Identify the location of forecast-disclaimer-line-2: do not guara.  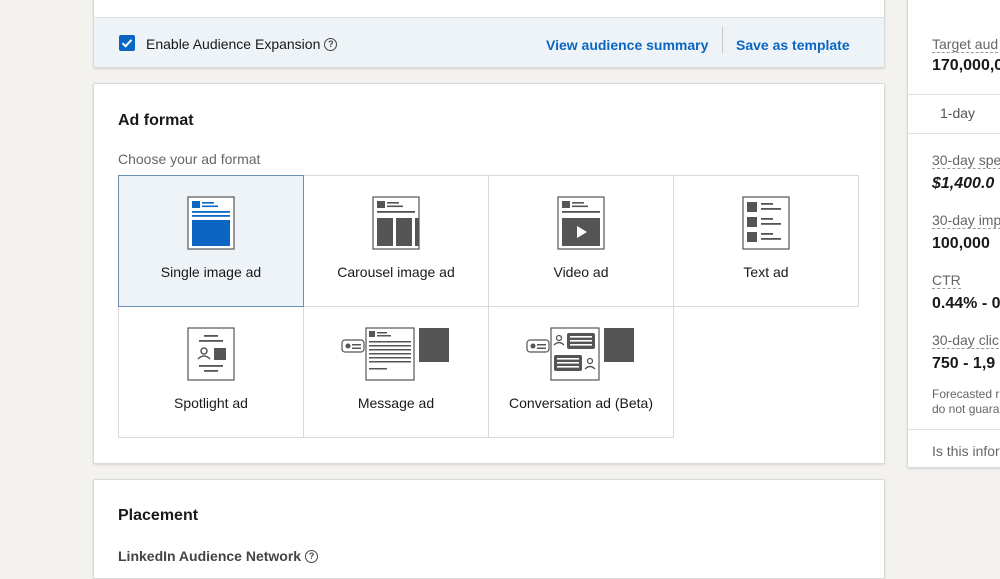
(966, 409).